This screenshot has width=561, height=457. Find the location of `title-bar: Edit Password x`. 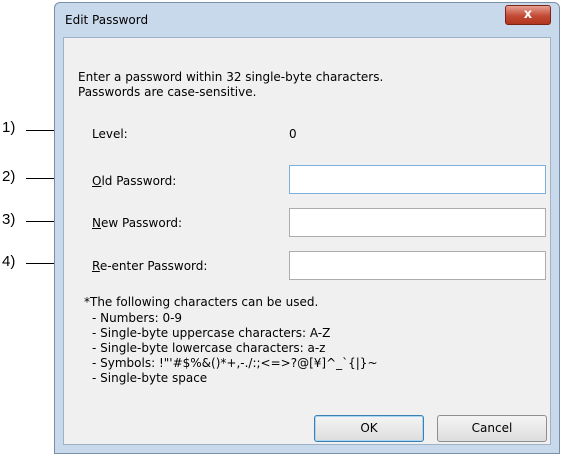

title-bar: Edit Password x is located at coordinates (307, 19).